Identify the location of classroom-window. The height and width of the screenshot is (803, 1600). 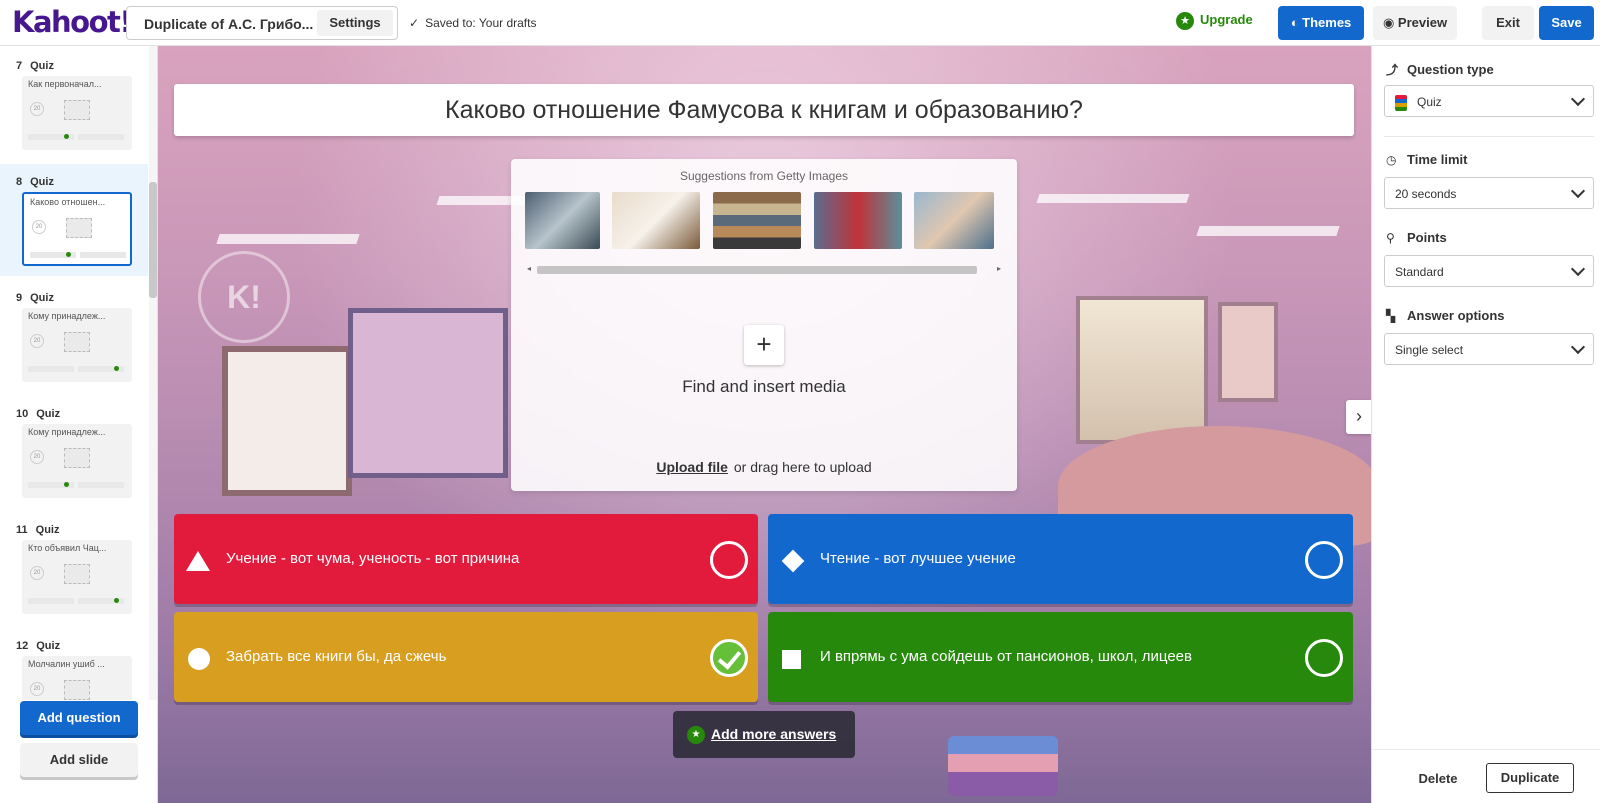
(1142, 370).